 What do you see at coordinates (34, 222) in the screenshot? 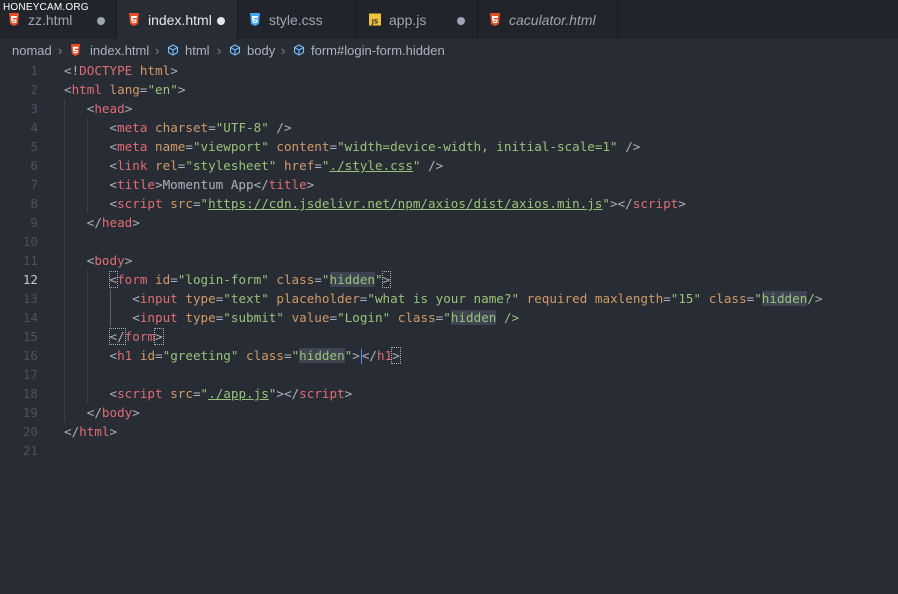
I see `line-number: 9` at bounding box center [34, 222].